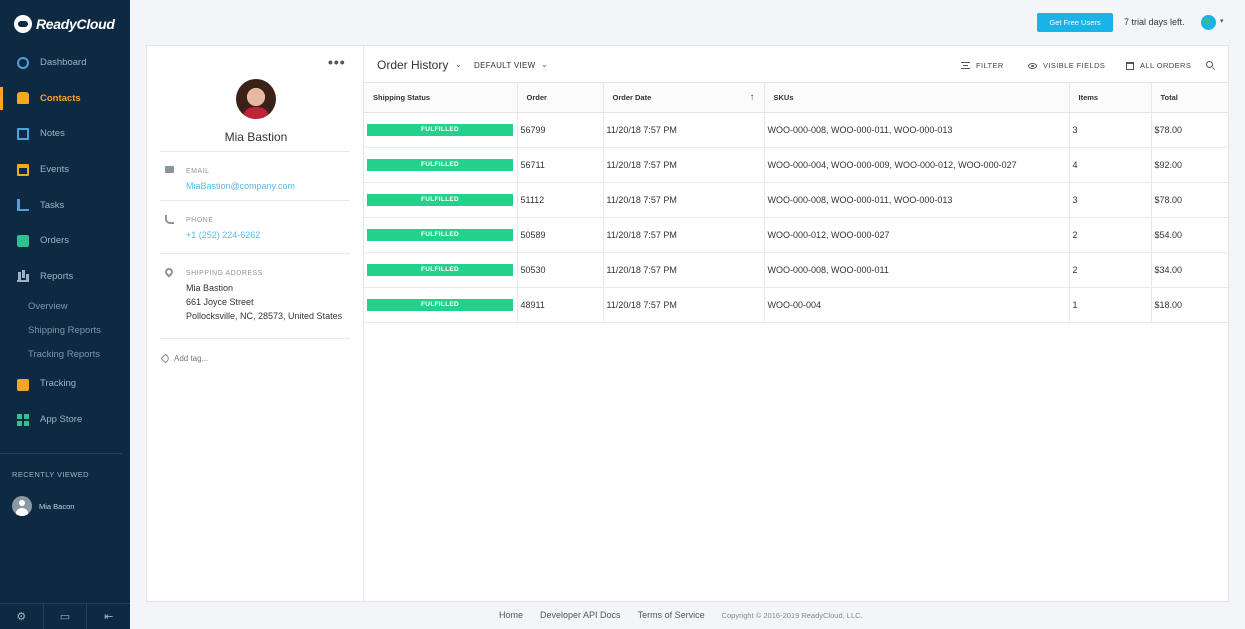 The width and height of the screenshot is (1245, 629). Describe the element at coordinates (671, 615) in the screenshot. I see `footer-link-terms-of-service: Terms of Service` at that location.